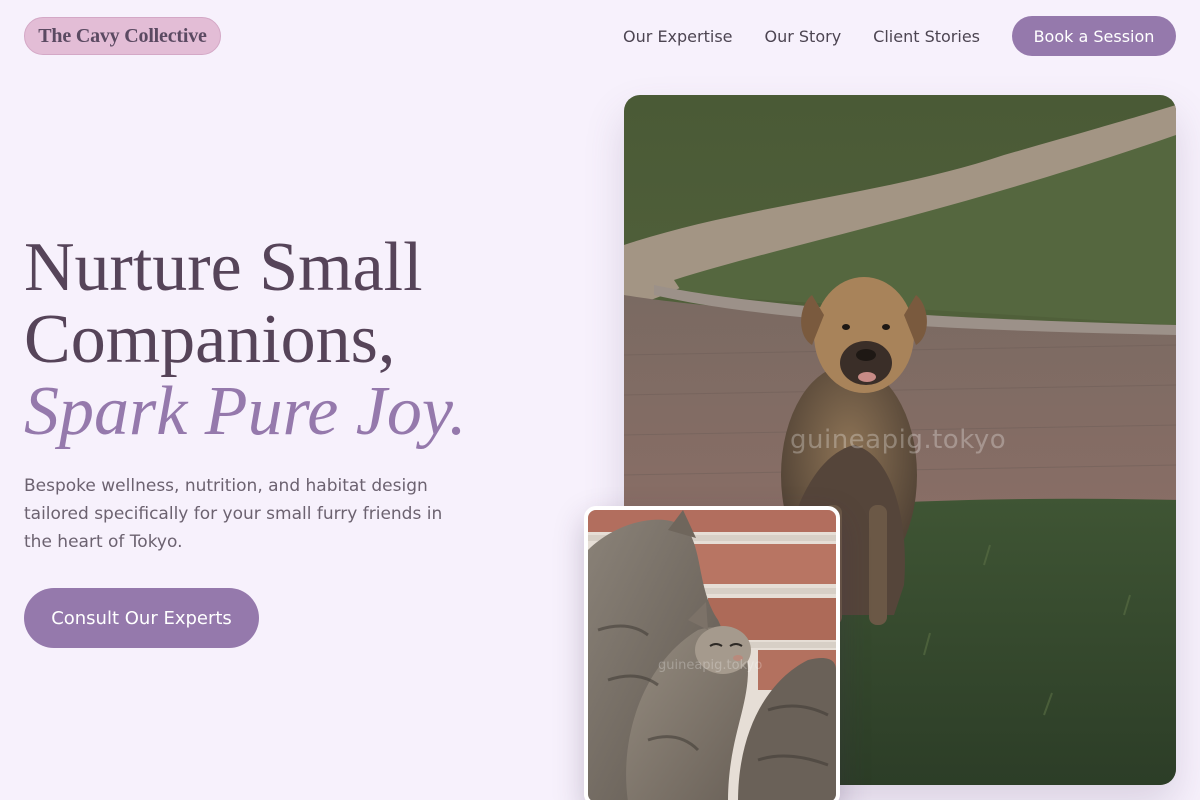 This screenshot has width=1200, height=800. I want to click on hero-title-line-2: Companions,, so click(210, 339).